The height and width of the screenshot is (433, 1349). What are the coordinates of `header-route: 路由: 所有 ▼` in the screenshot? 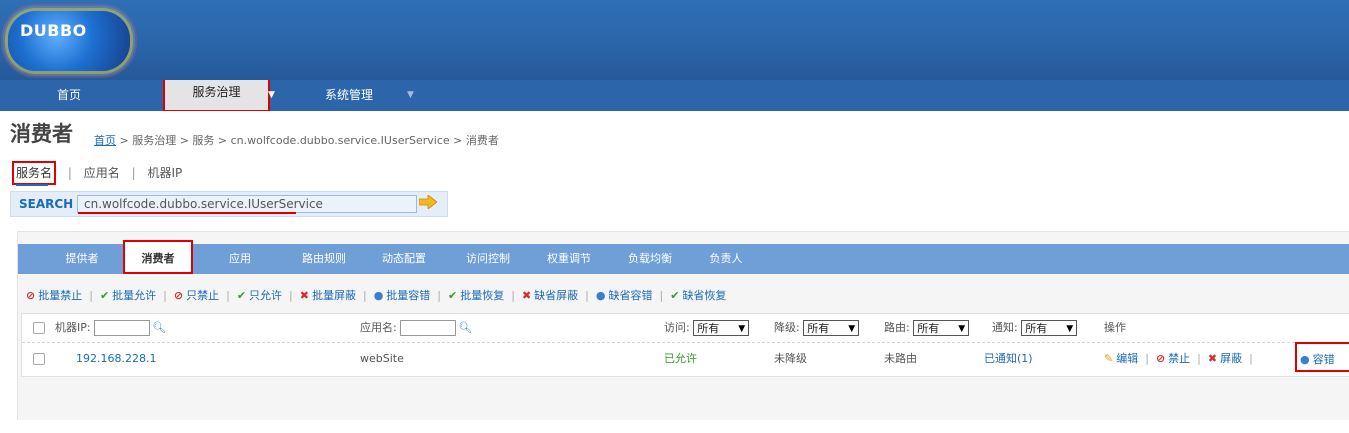 It's located at (927, 328).